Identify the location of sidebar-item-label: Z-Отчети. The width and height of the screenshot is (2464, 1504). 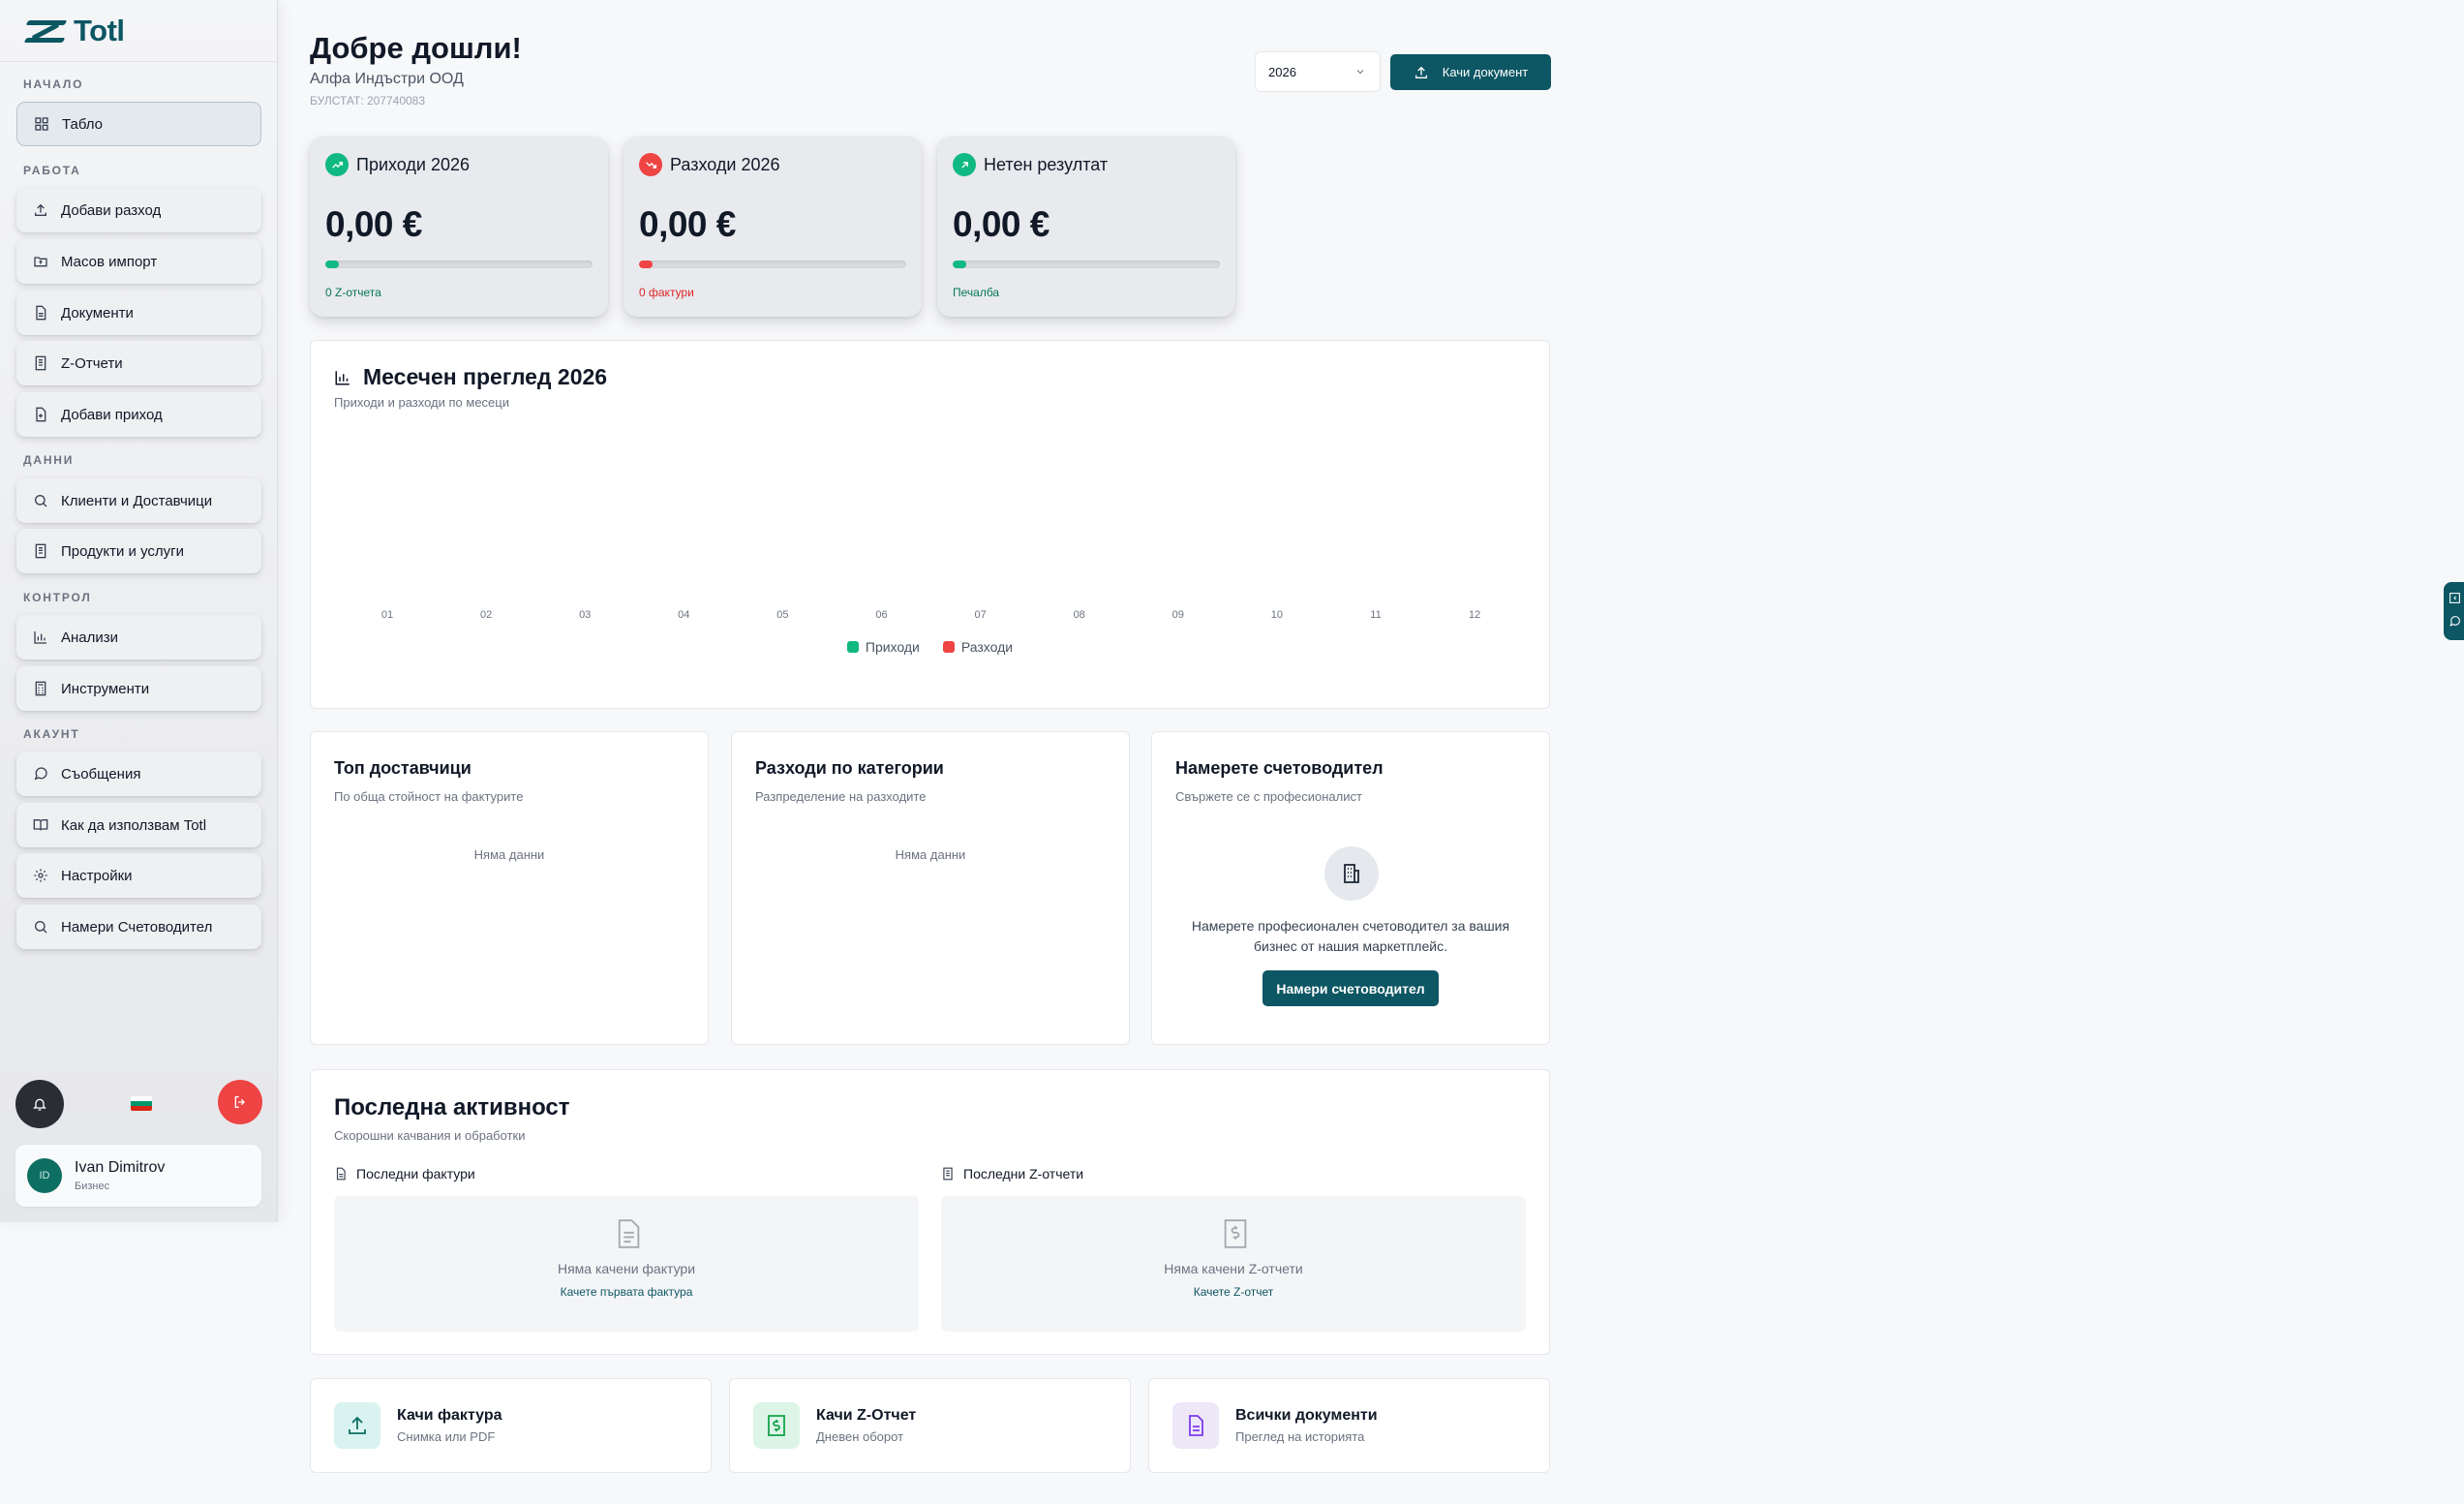
(92, 363).